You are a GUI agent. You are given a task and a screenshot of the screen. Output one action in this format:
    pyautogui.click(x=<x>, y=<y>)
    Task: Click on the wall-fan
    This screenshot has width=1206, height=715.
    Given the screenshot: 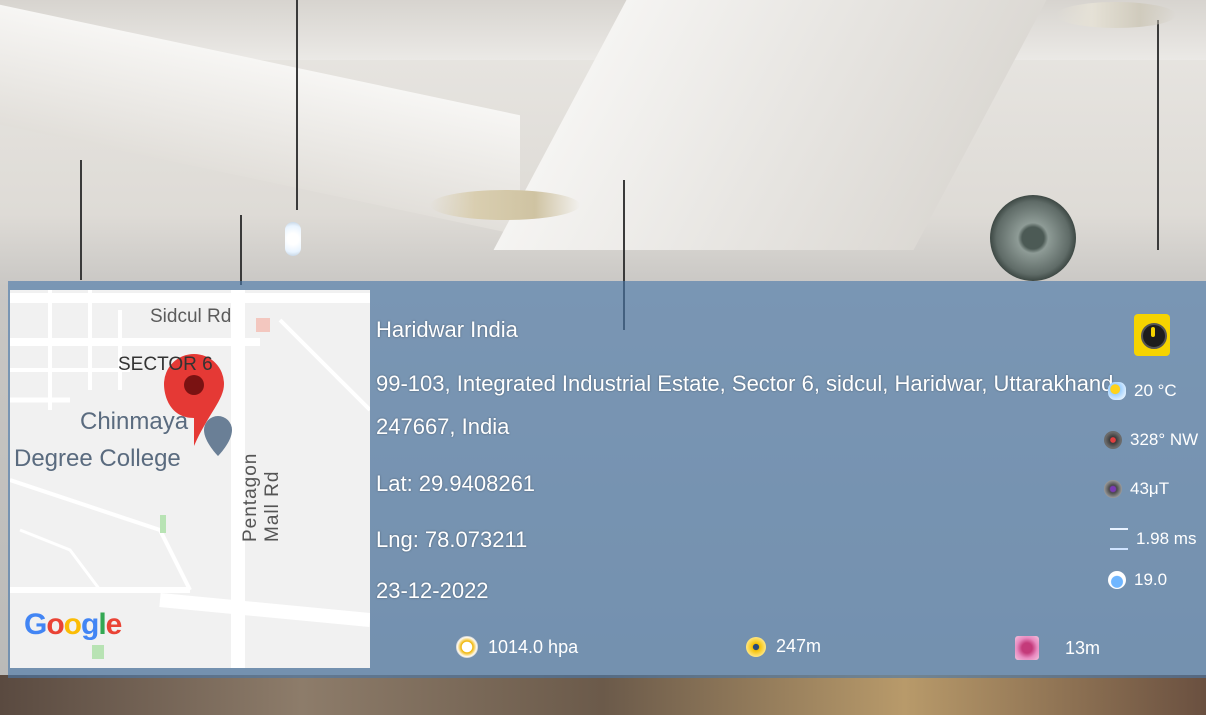 What is the action you would take?
    pyautogui.click(x=1033, y=238)
    